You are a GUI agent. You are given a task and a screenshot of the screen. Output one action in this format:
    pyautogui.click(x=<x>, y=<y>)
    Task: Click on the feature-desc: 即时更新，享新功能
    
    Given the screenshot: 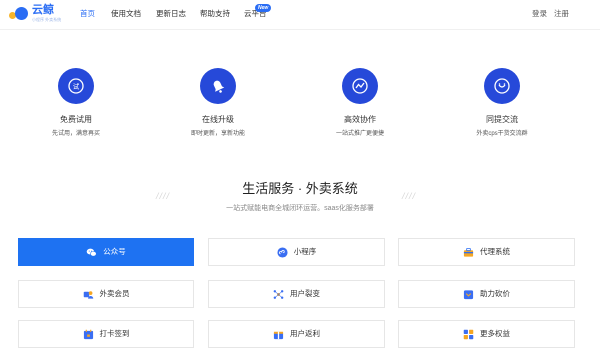 What is the action you would take?
    pyautogui.click(x=217, y=134)
    